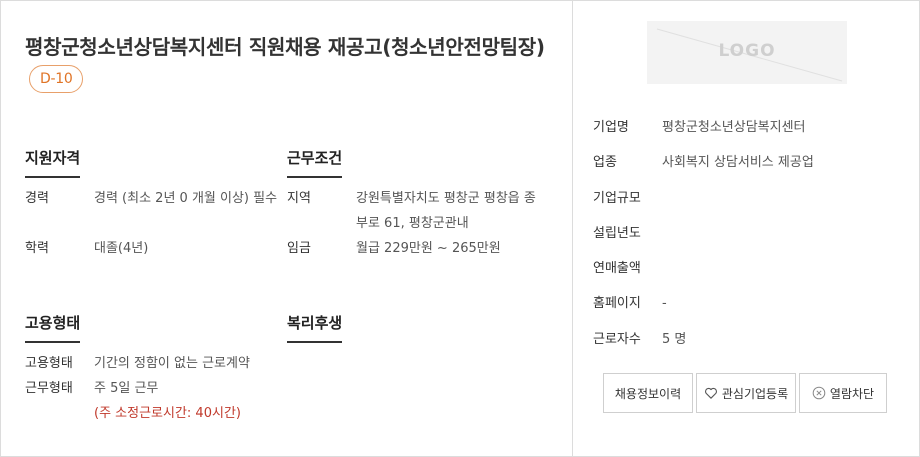  What do you see at coordinates (37, 248) in the screenshot?
I see `education-label: 학력` at bounding box center [37, 248].